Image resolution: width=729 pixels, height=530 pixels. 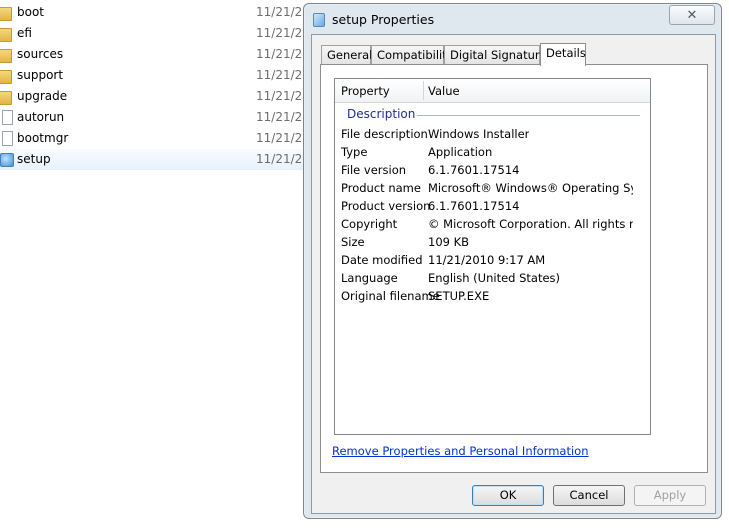 I want to click on column-header-property: Property, so click(x=365, y=91).